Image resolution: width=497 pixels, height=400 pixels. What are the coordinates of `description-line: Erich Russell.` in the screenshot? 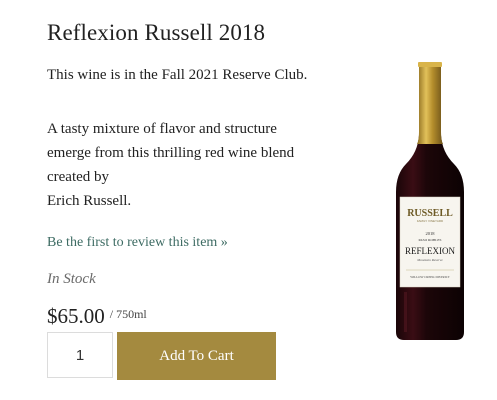 It's located at (89, 201).